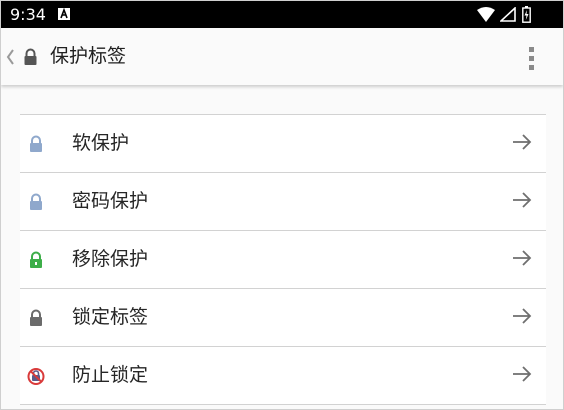 This screenshot has height=410, width=564. Describe the element at coordinates (36, 376) in the screenshot. I see `no-lock-icon` at that location.